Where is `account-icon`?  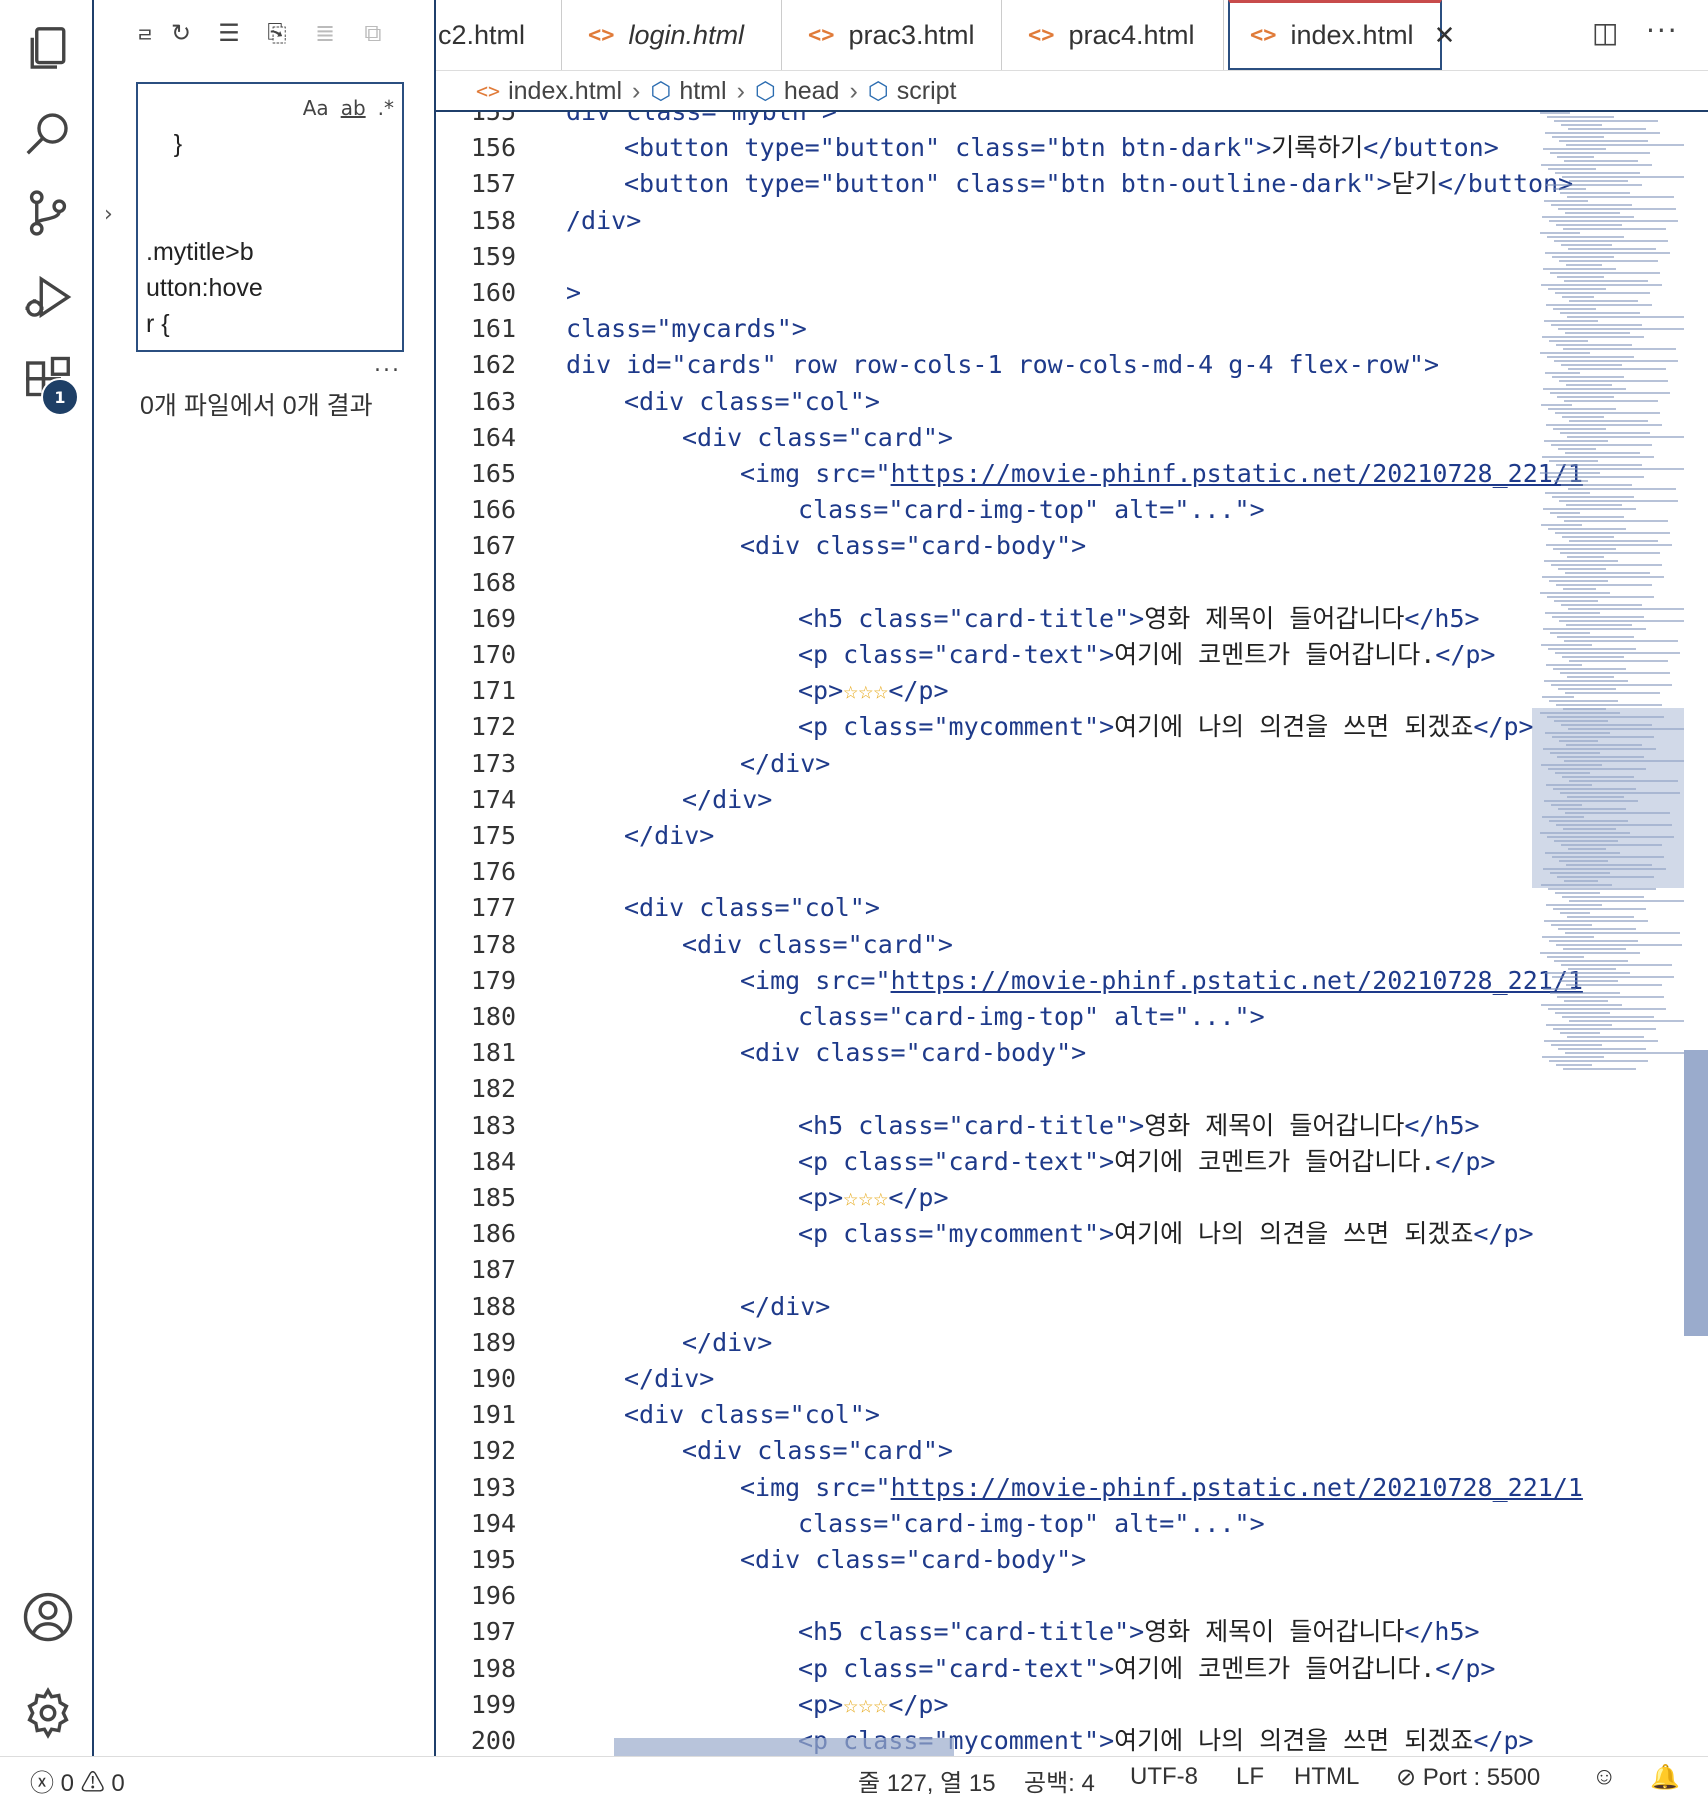 account-icon is located at coordinates (48, 1617).